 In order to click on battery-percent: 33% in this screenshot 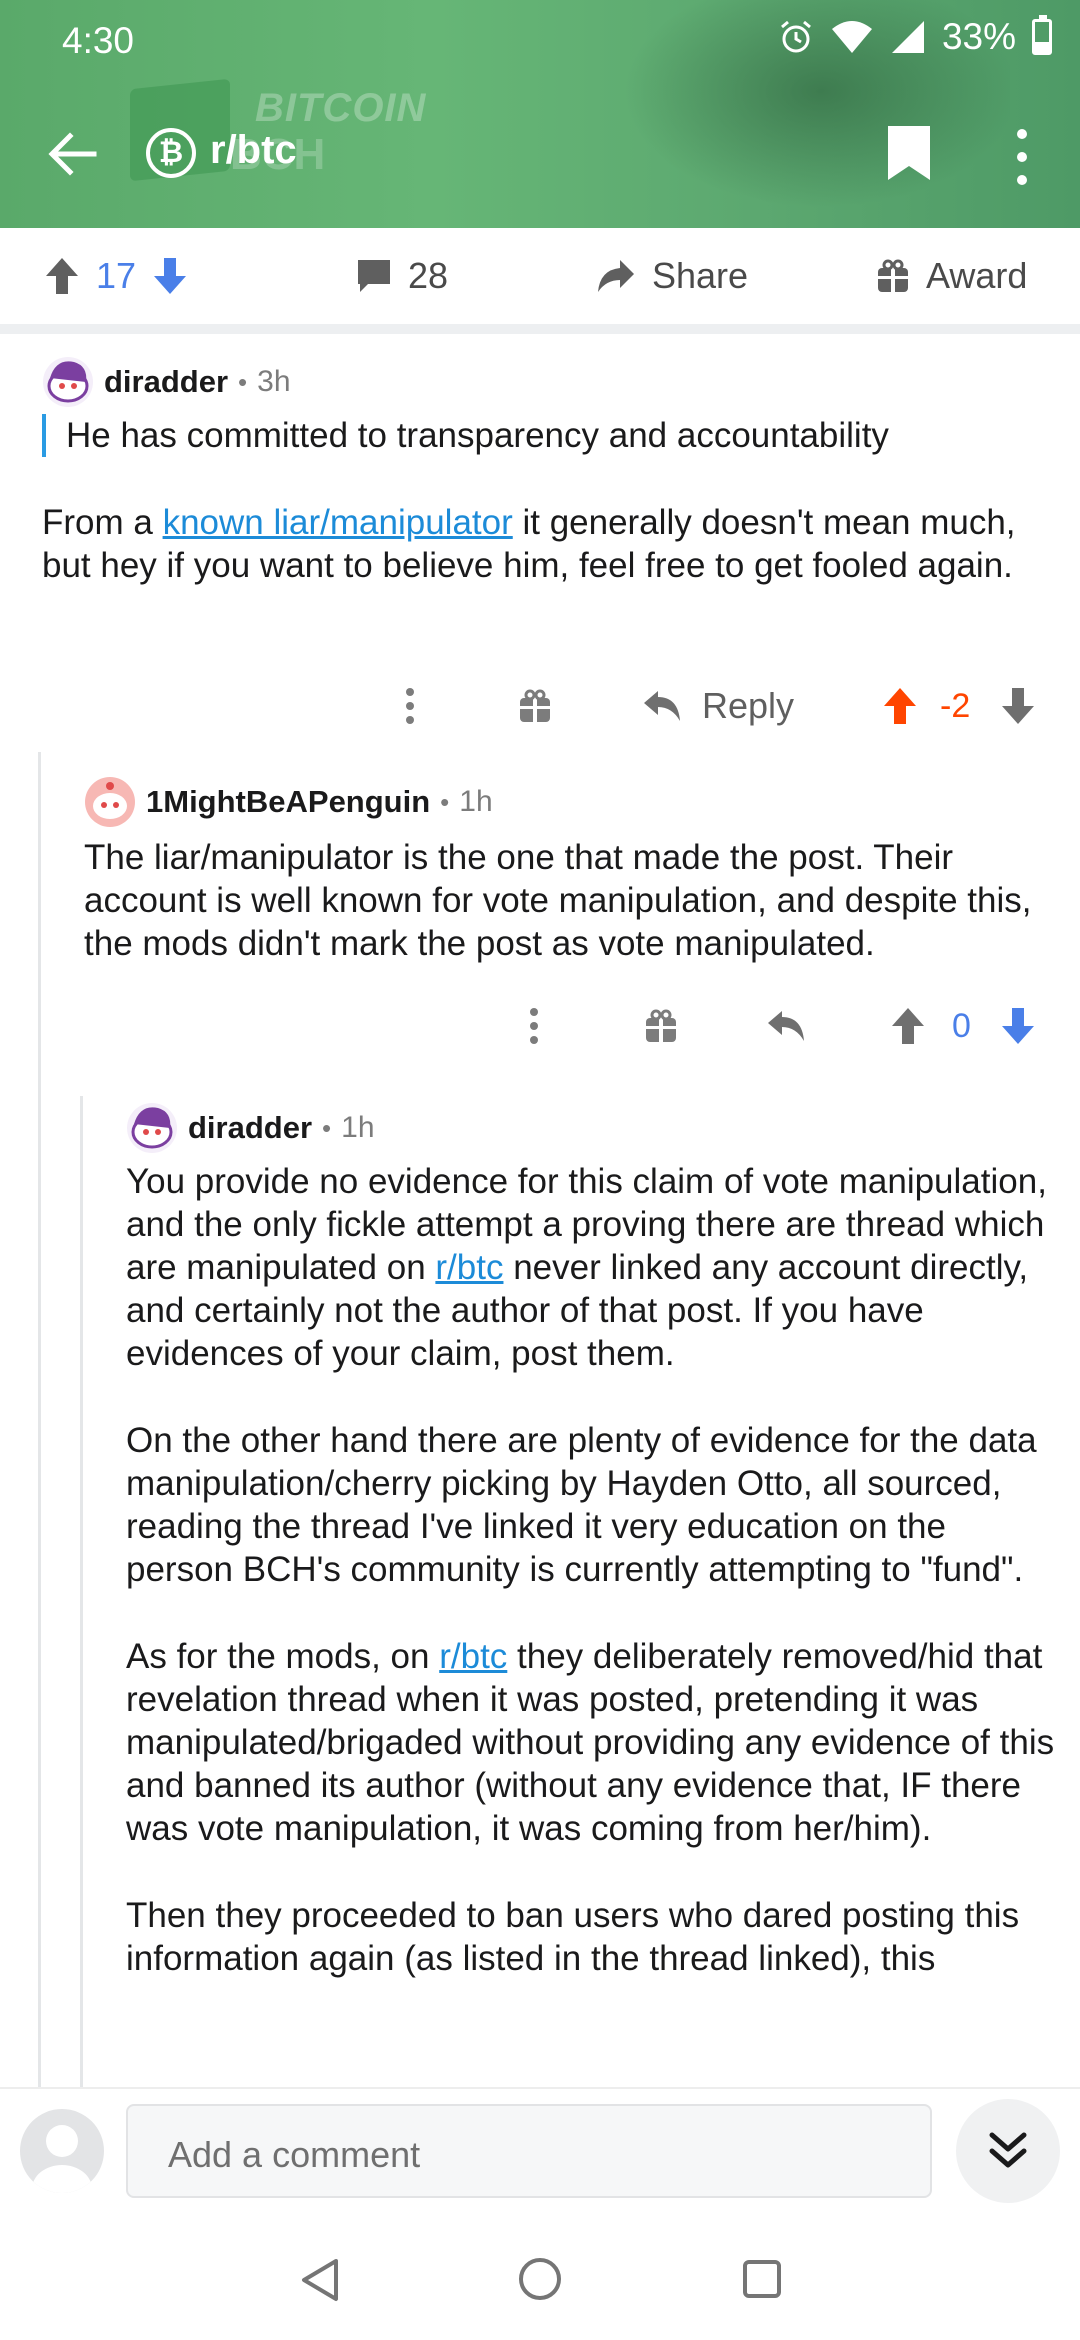, I will do `click(978, 36)`.